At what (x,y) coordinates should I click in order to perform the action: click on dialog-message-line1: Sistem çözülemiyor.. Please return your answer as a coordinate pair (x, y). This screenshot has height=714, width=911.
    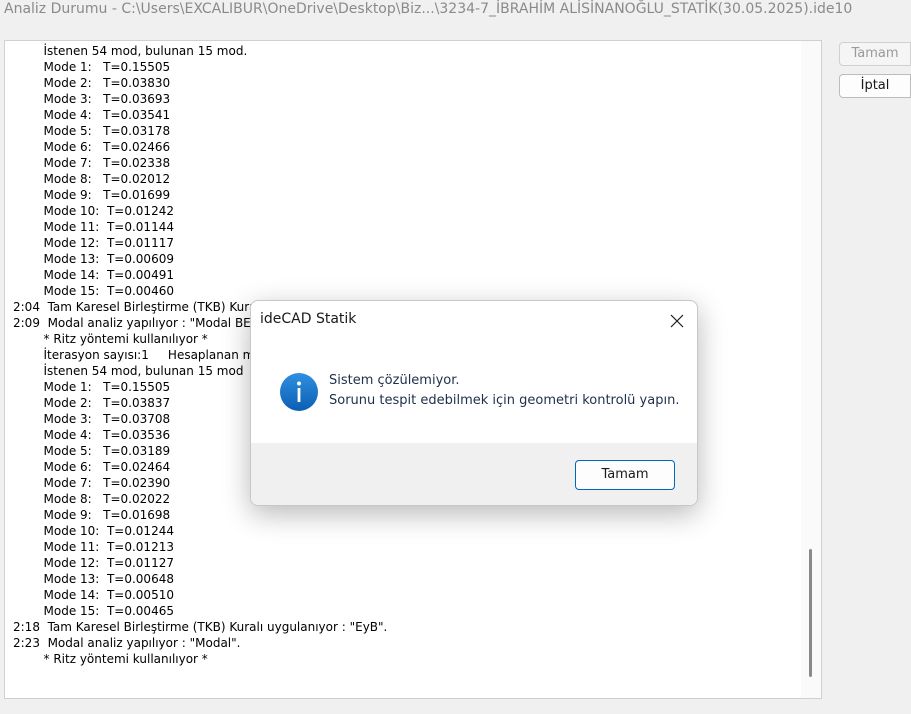
    Looking at the image, I should click on (394, 380).